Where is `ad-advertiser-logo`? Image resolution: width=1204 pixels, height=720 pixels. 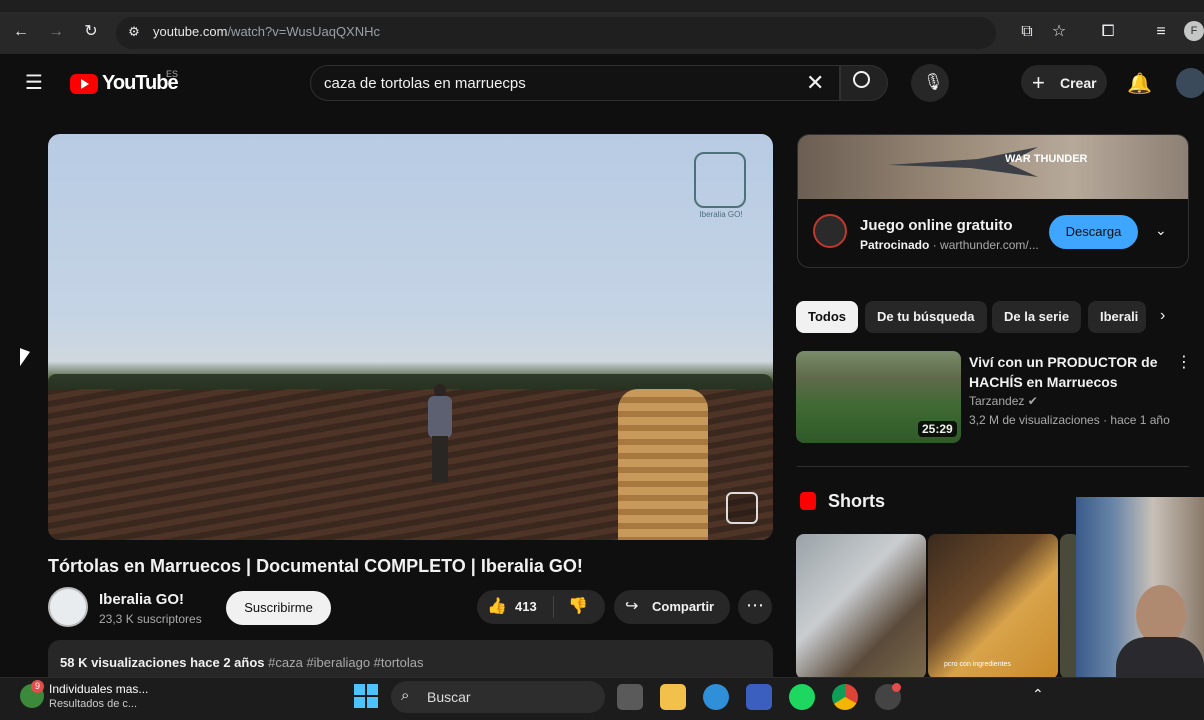 ad-advertiser-logo is located at coordinates (830, 231).